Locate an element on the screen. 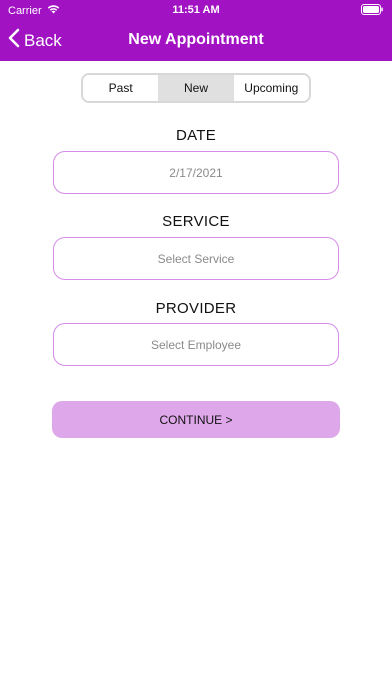 Image resolution: width=392 pixels, height=696 pixels. header: Carrier 11:51 AM Back New Appointment is located at coordinates (196, 30).